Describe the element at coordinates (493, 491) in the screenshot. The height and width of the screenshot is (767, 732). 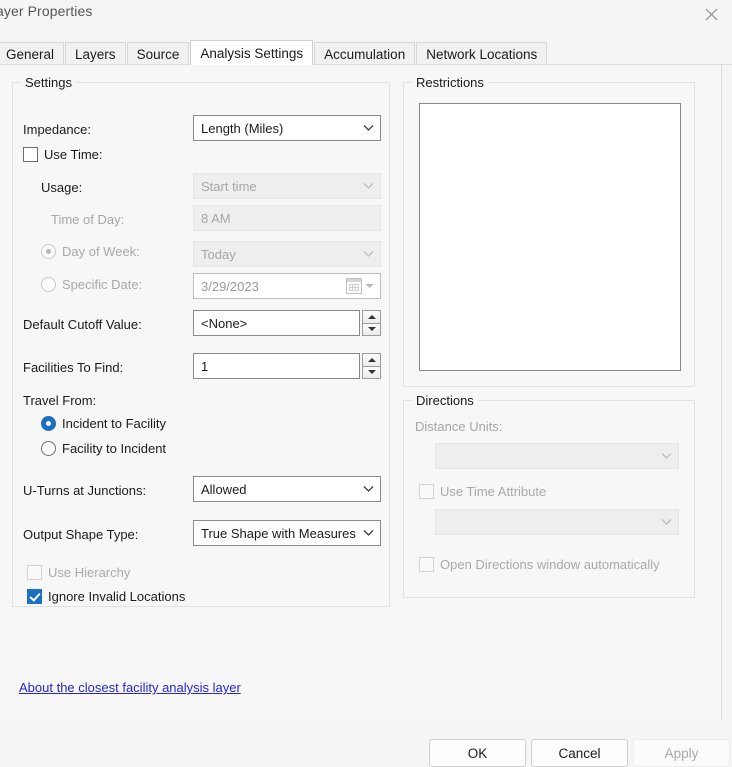
I see `use-time-attribute-label: Use Time Attribute` at that location.